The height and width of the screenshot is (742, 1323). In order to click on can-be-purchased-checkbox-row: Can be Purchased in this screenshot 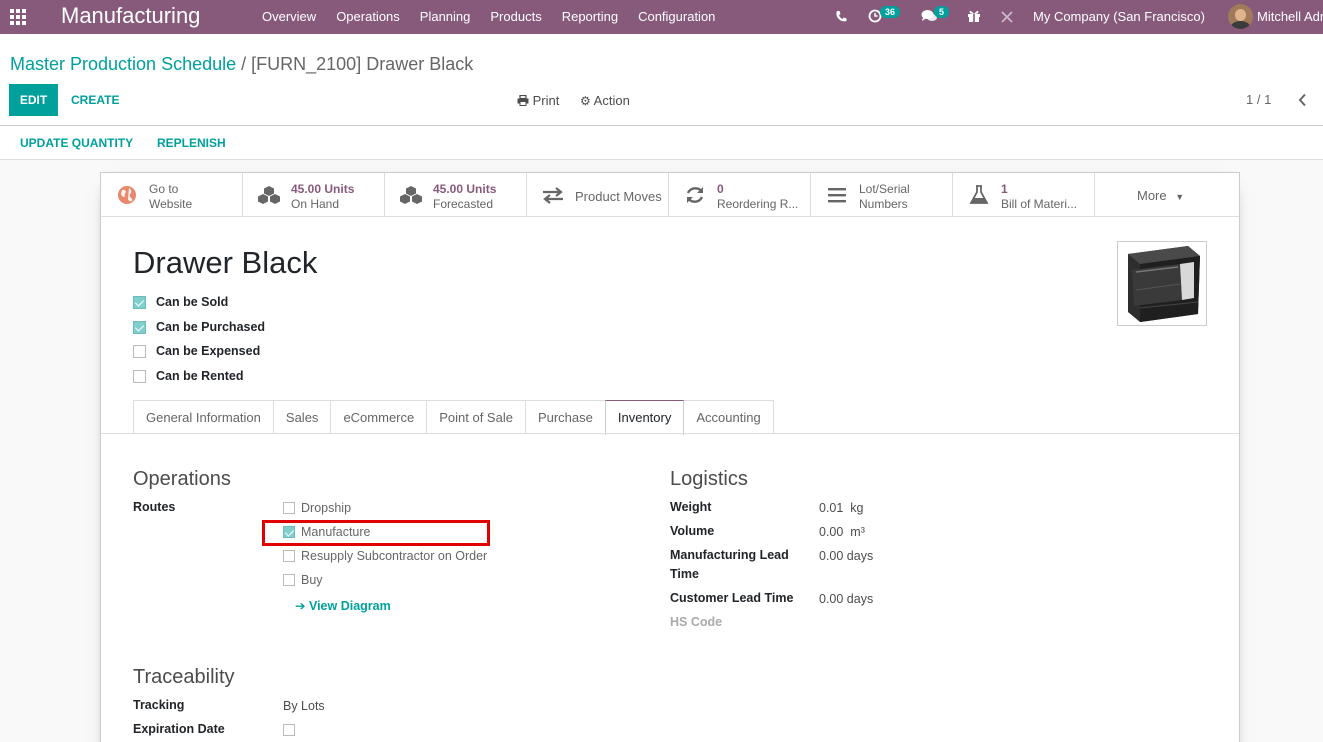, I will do `click(199, 327)`.